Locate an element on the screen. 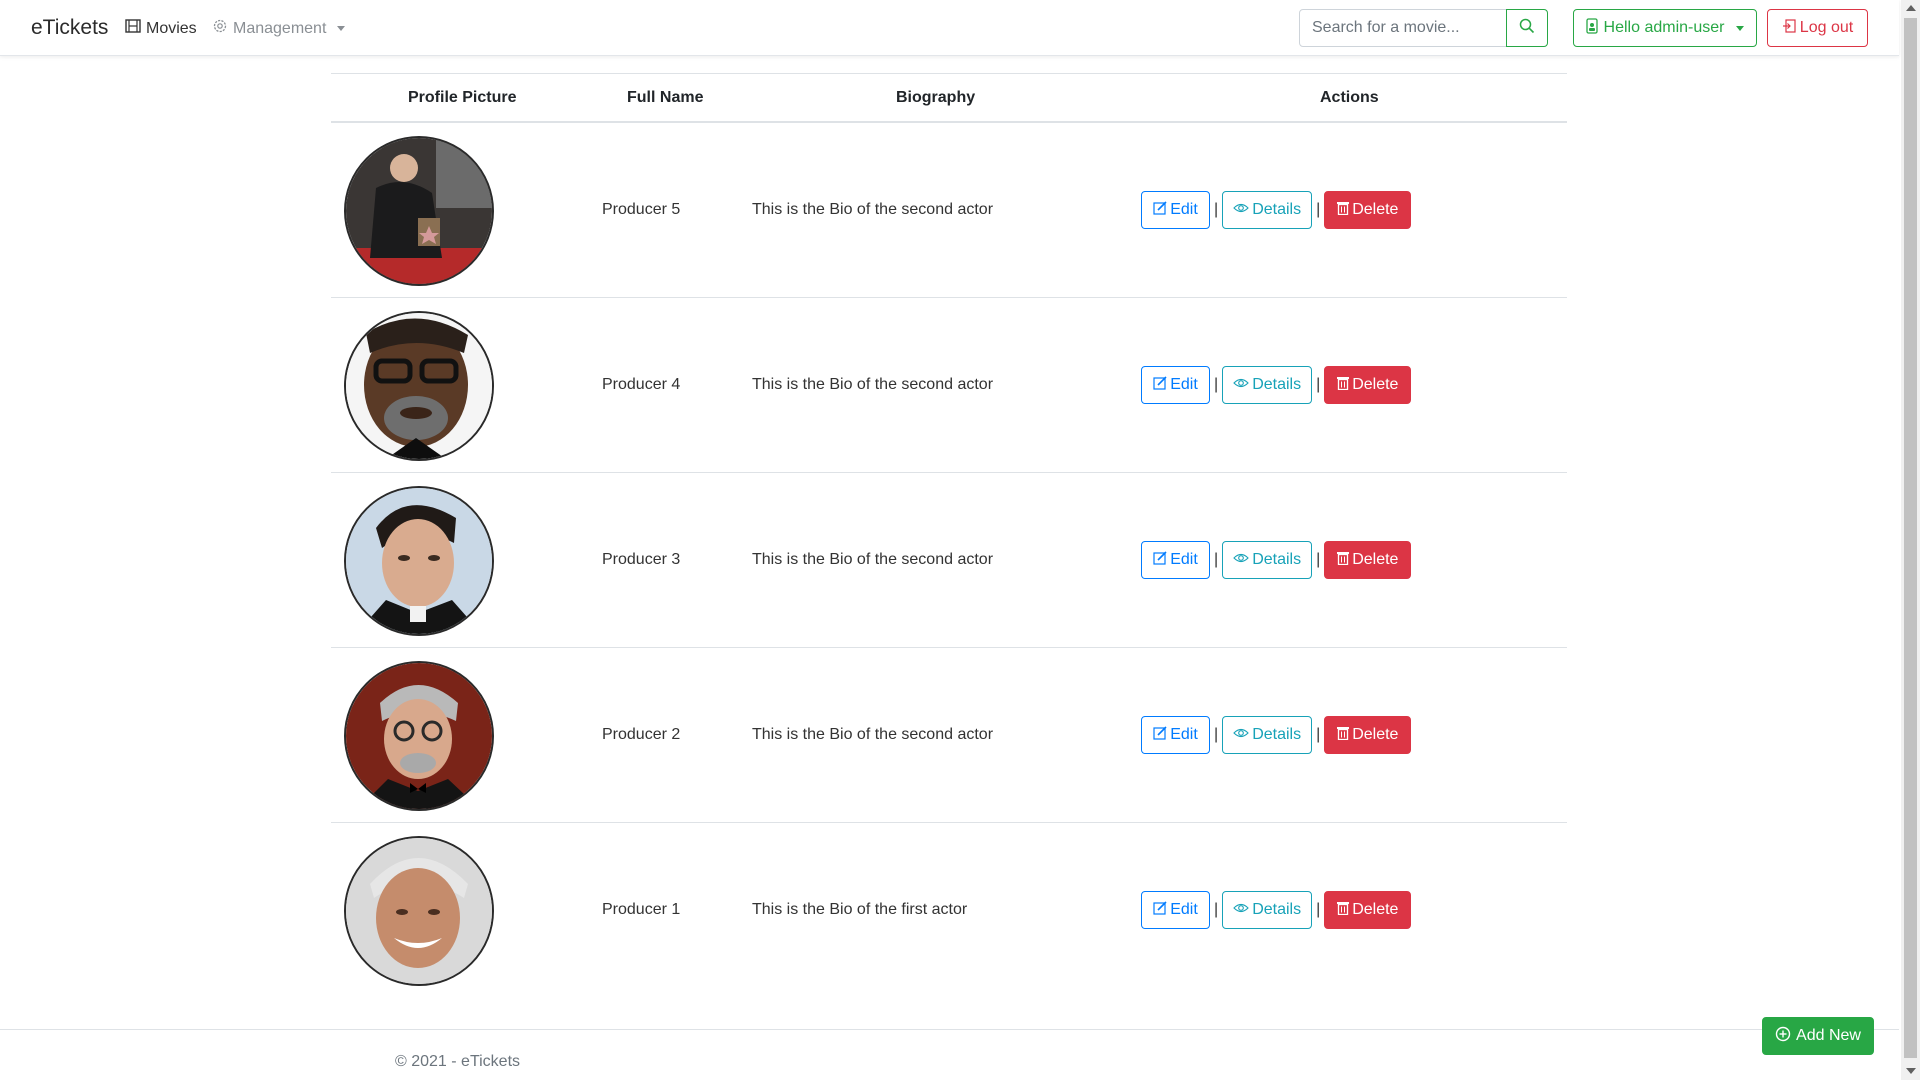  logout-button: Log out is located at coordinates (1817, 28).